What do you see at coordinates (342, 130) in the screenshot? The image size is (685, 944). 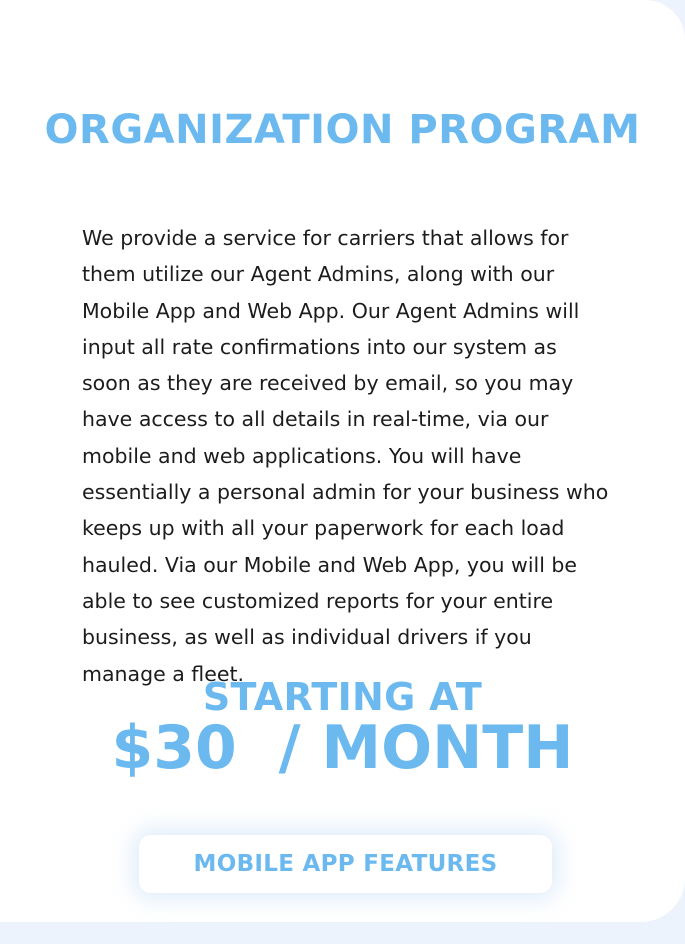 I see `section-title: ORGANIZATION PROGRAM` at bounding box center [342, 130].